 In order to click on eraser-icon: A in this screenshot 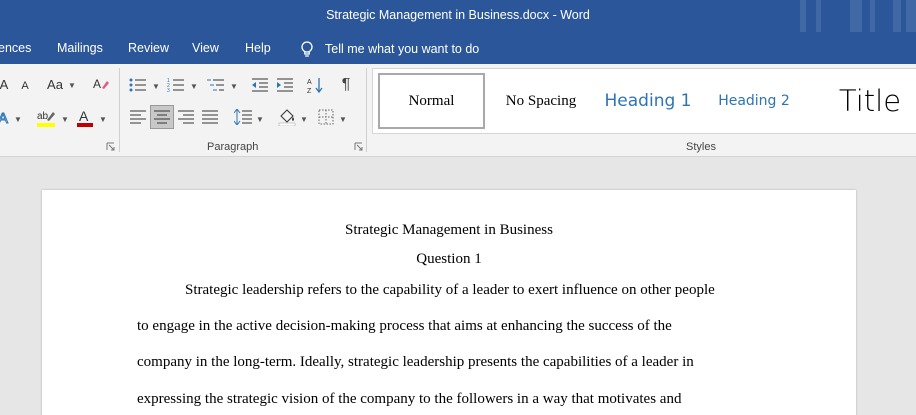, I will do `click(101, 84)`.